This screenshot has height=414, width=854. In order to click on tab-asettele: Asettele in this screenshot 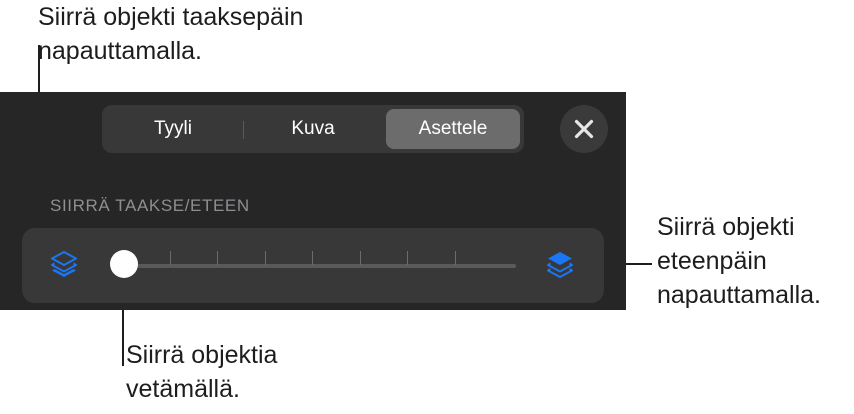, I will do `click(453, 129)`.